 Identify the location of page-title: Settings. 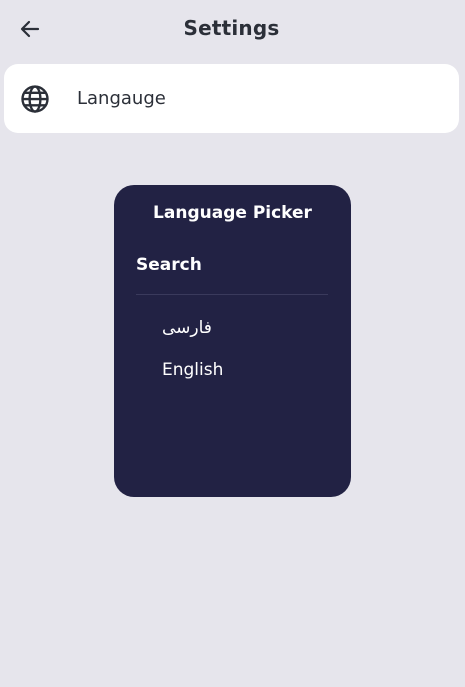
(231, 28).